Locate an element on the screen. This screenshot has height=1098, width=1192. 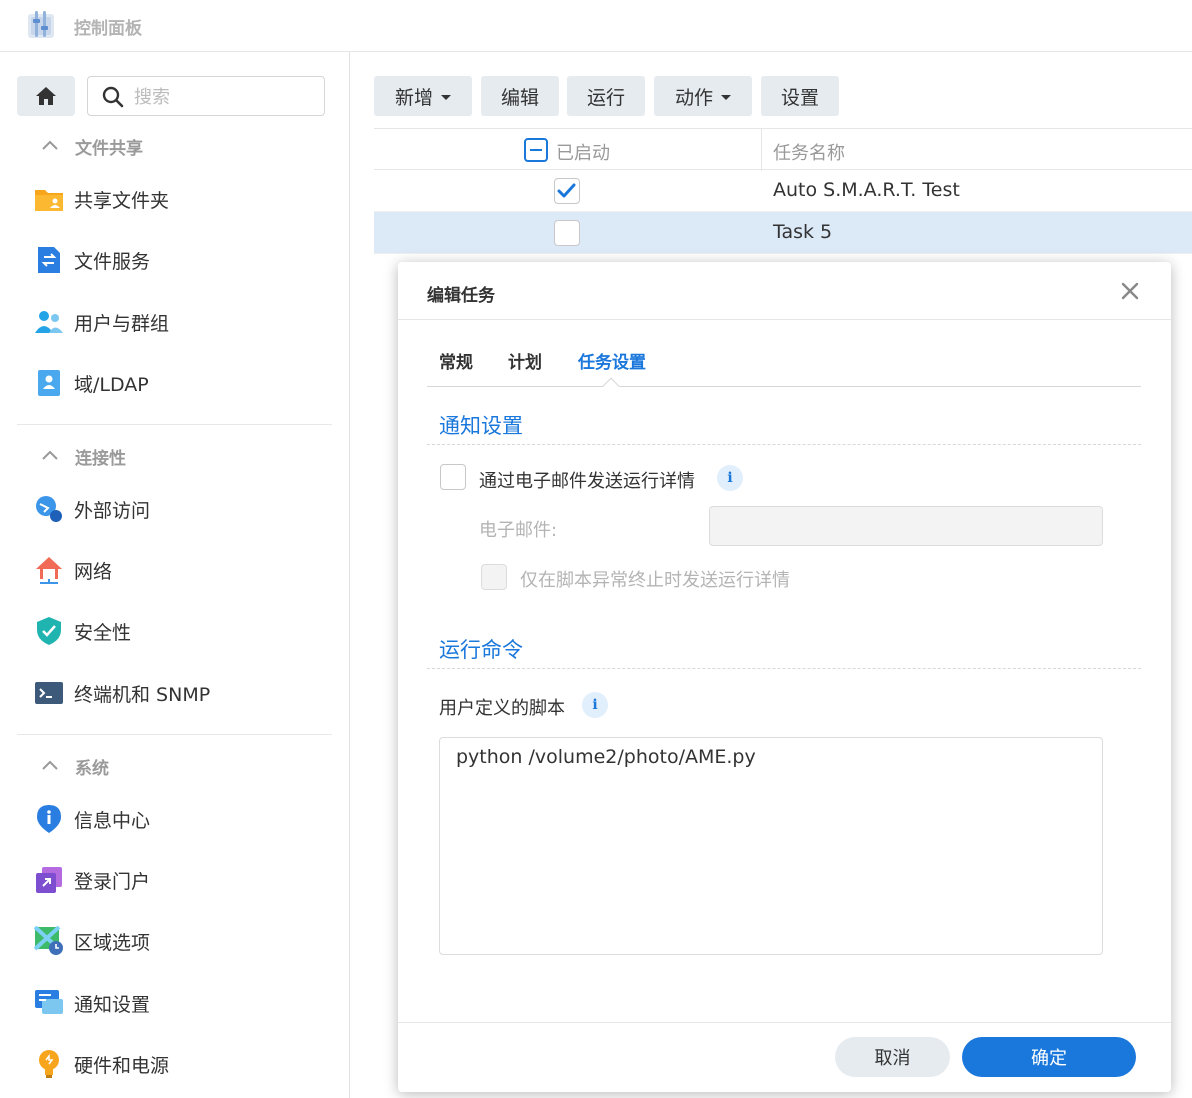
table-row: Task 5 is located at coordinates (783, 233).